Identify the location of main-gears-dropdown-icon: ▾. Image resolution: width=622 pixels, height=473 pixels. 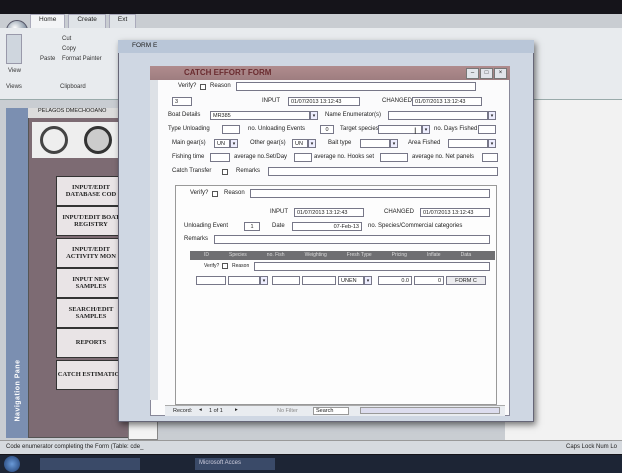
(234, 143).